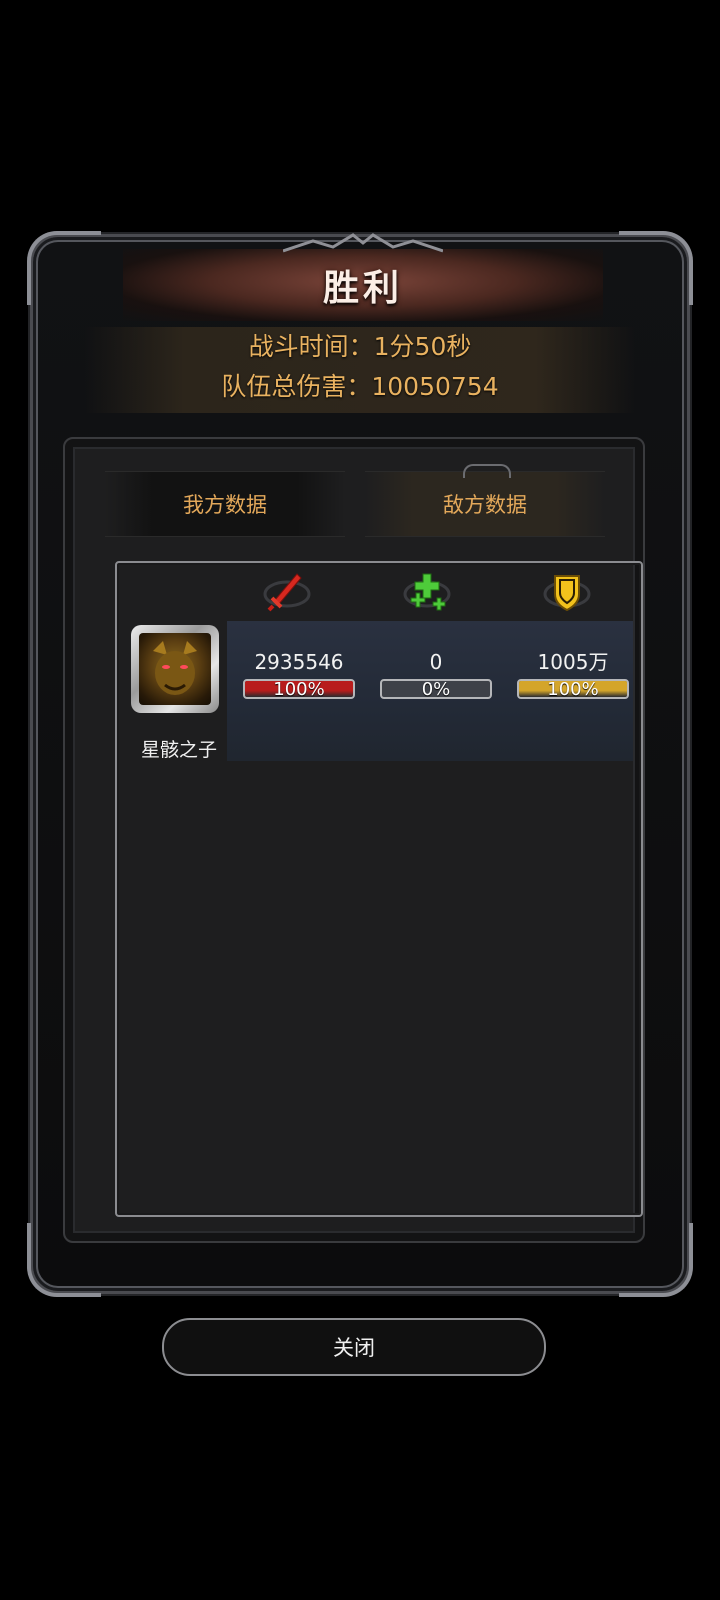  What do you see at coordinates (299, 662) in the screenshot?
I see `damage-value: 2935546` at bounding box center [299, 662].